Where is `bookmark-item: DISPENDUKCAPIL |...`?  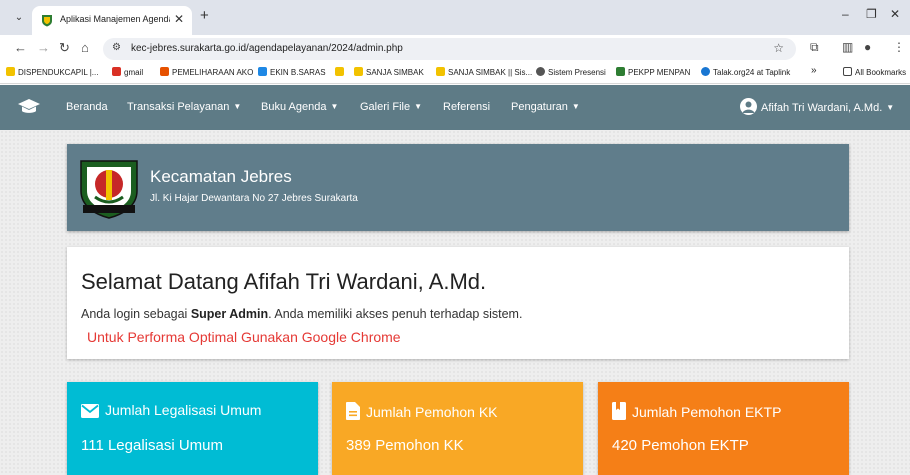
bookmark-item: DISPENDUKCAPIL |... is located at coordinates (52, 72).